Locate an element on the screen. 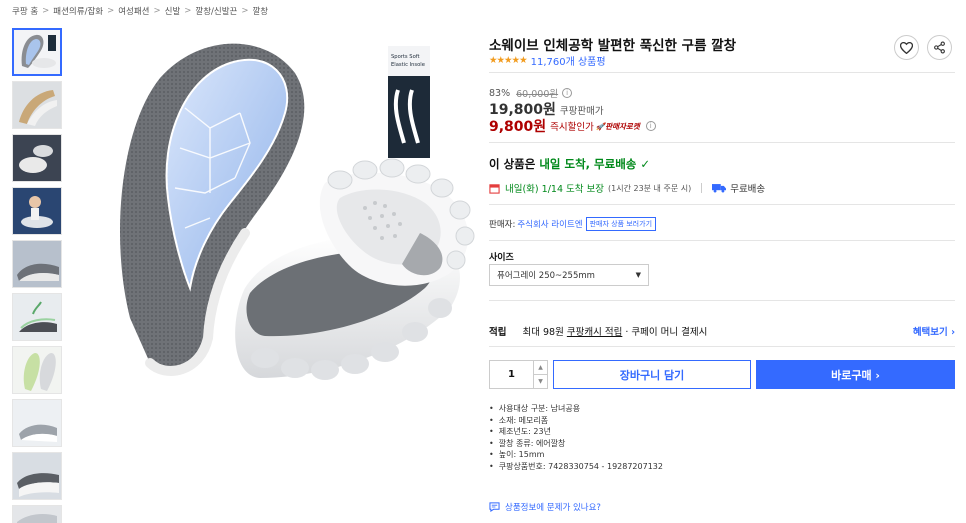 This screenshot has width=966, height=523. breadcrumb: 쿠팡 홈 > 패션의류/잡화 > 여성패션 > 신발 > 깔창/신발끈 > 깔창 is located at coordinates (140, 11).